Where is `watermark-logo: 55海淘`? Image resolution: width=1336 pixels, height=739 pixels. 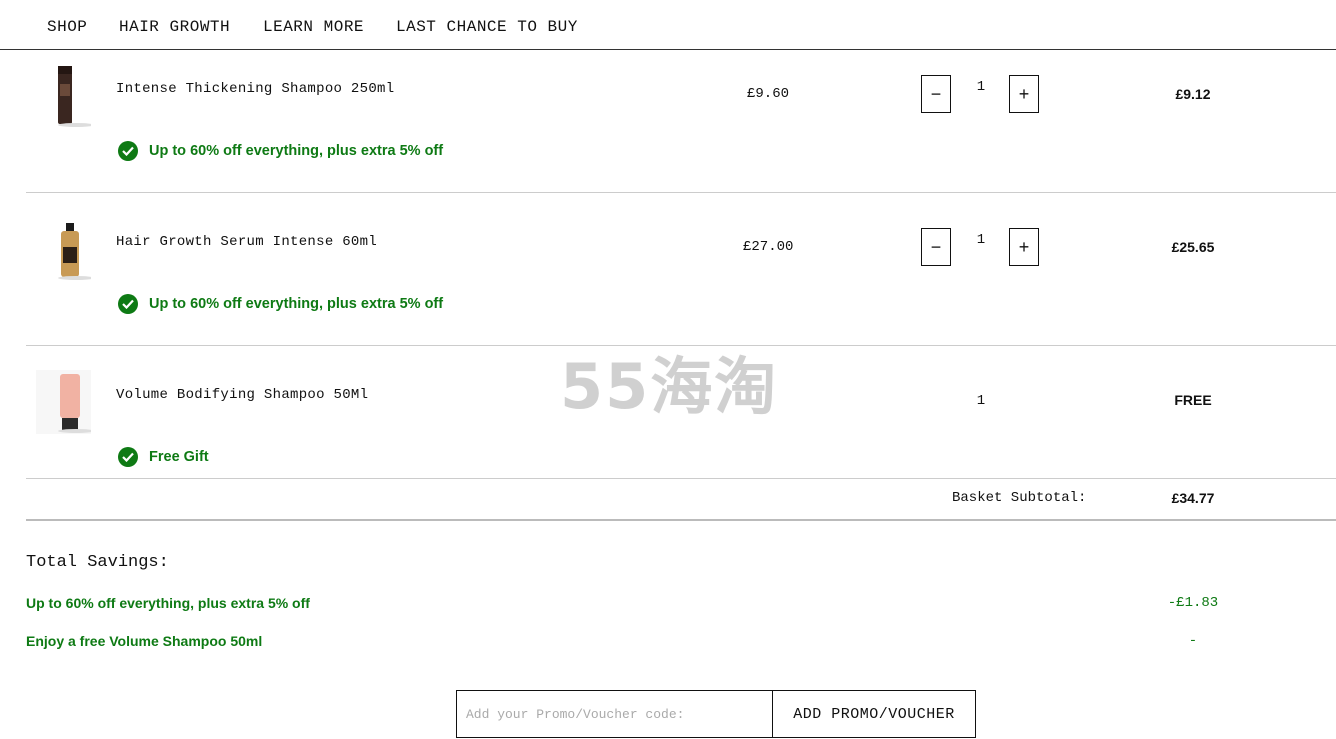
watermark-logo: 55海淘 is located at coordinates (669, 386).